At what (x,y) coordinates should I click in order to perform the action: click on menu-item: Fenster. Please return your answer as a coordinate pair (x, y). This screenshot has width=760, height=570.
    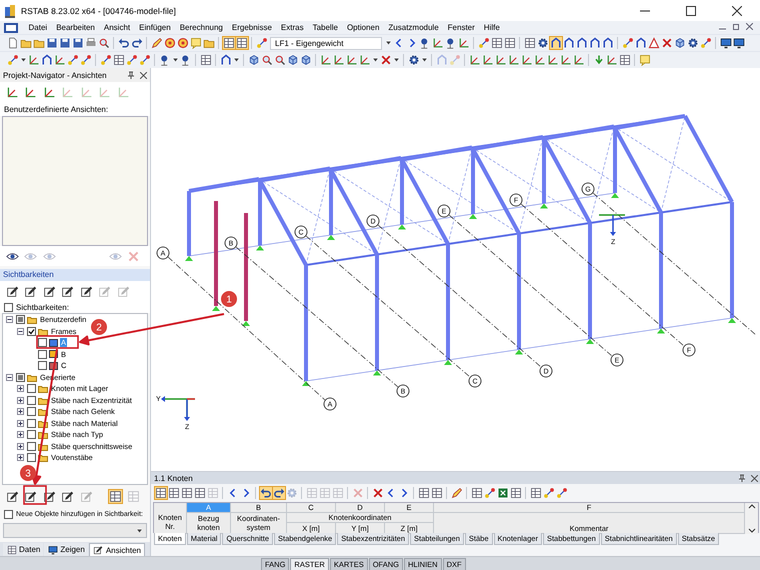
    Looking at the image, I should click on (461, 27).